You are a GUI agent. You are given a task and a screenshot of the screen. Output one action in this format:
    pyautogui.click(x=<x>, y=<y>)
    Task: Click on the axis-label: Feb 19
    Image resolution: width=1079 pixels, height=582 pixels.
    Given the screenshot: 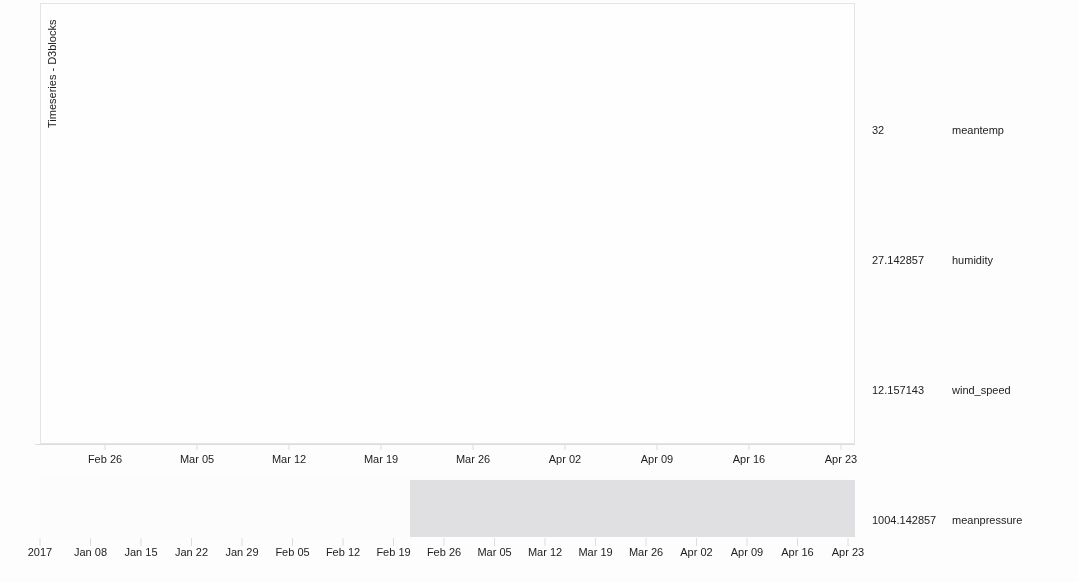 What is the action you would take?
    pyautogui.click(x=393, y=552)
    